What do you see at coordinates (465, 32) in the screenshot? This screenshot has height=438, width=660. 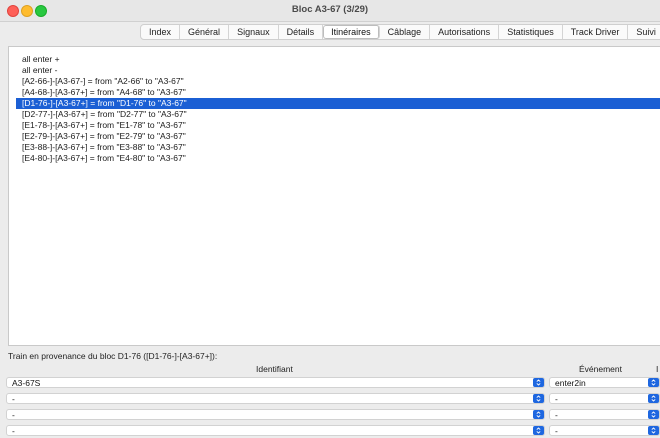 I see `tab-autorisations: Autorisations` at bounding box center [465, 32].